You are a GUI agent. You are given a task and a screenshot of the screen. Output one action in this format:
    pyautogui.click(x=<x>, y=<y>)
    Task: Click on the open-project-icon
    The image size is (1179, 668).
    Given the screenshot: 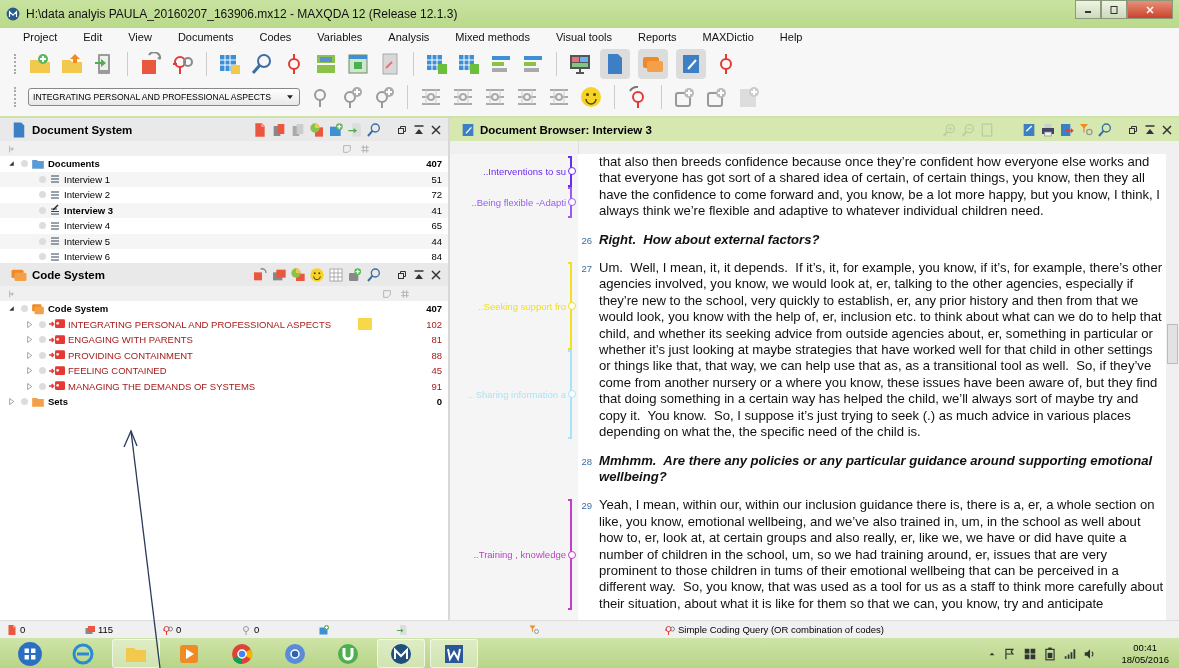 What is the action you would take?
    pyautogui.click(x=72, y=64)
    